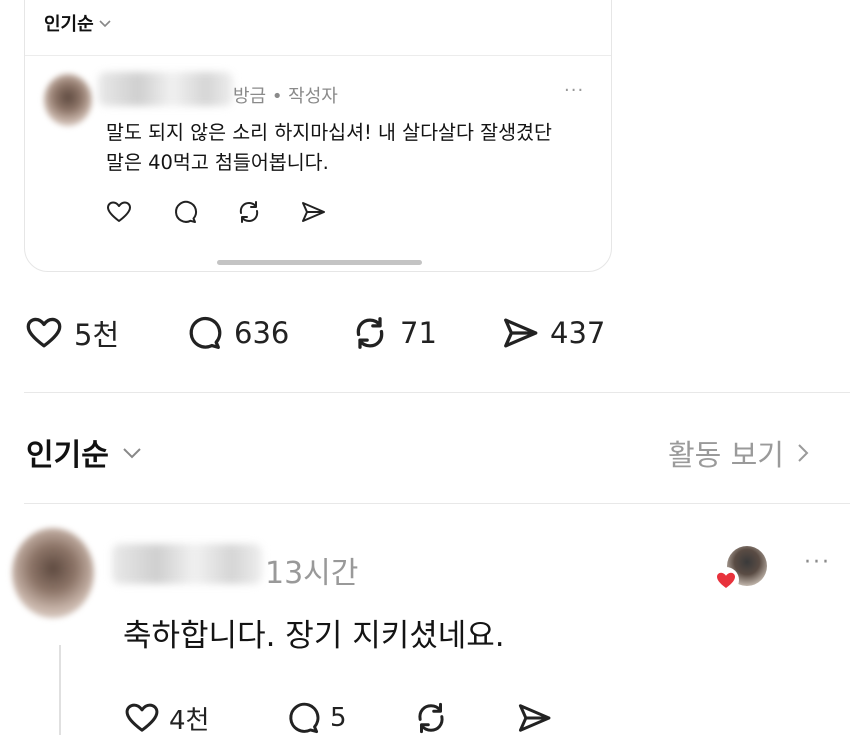  Describe the element at coordinates (285, 96) in the screenshot. I see `reply-meta: 방금 • 작성자` at that location.